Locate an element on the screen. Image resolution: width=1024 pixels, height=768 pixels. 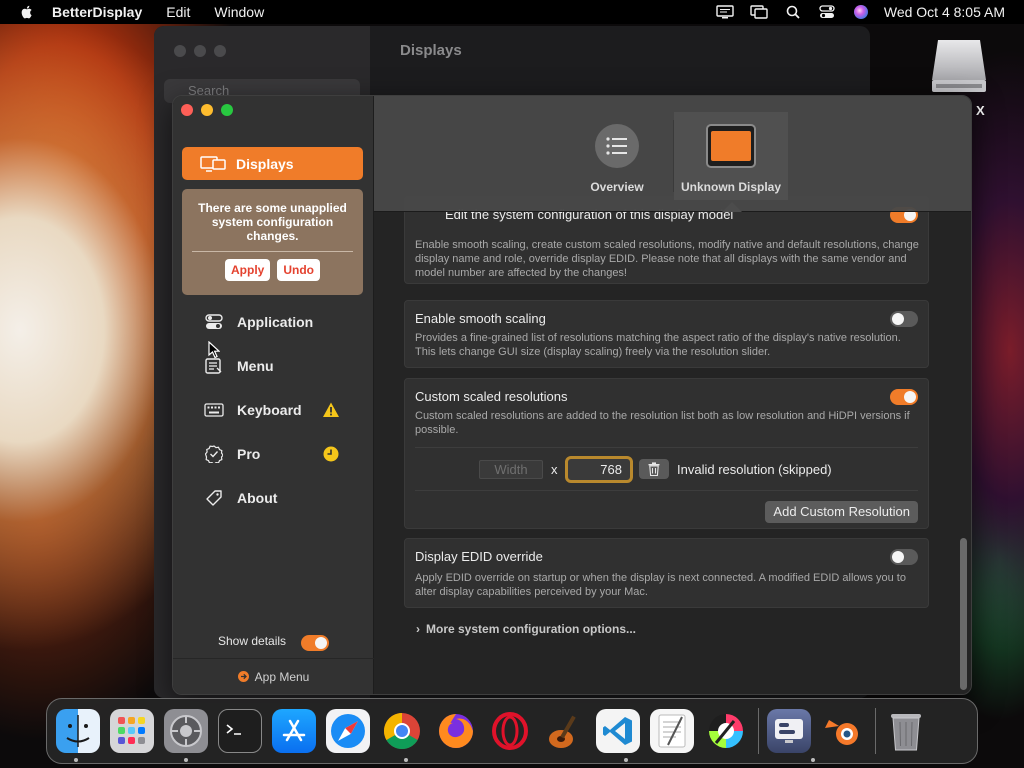
smooth-scaling-title: Enable smooth scaling is located at coordinates (480, 318).